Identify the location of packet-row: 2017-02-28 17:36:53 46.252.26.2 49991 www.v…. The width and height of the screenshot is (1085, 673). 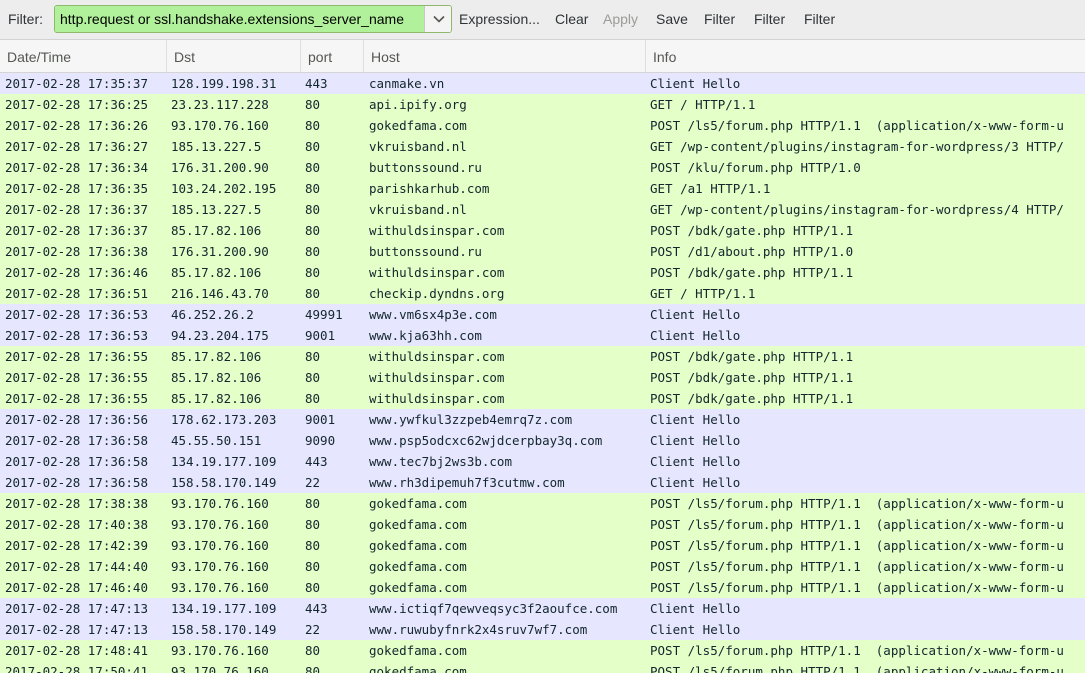
(542, 314).